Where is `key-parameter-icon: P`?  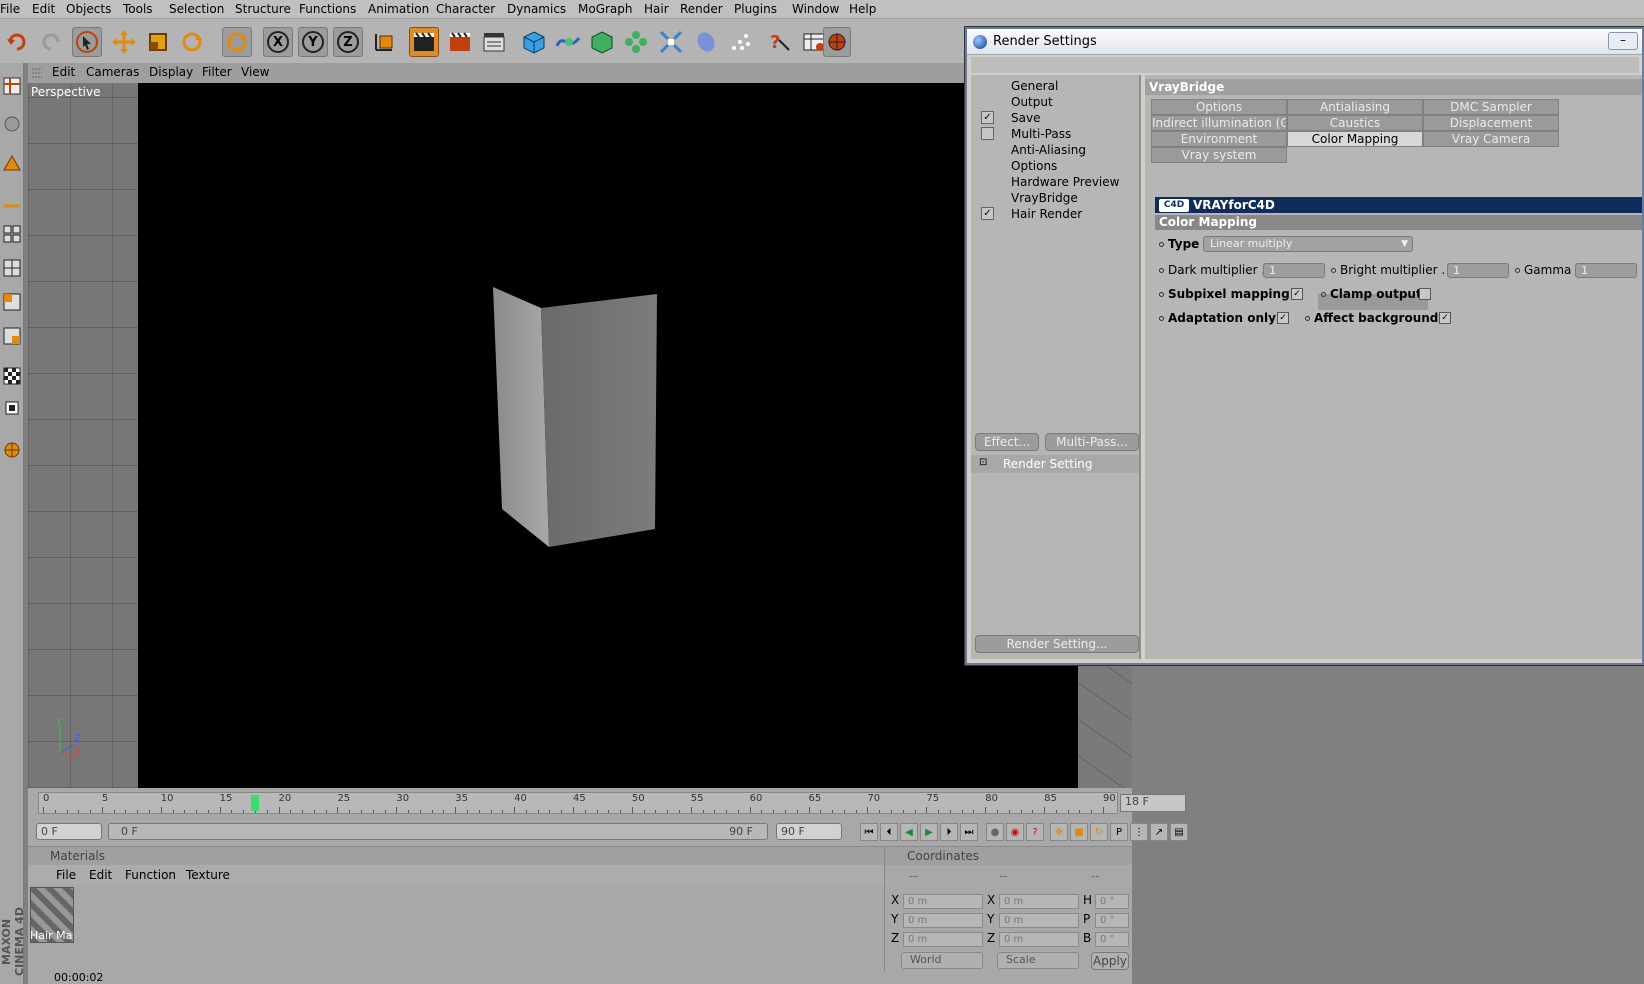
key-parameter-icon: P is located at coordinates (1119, 832).